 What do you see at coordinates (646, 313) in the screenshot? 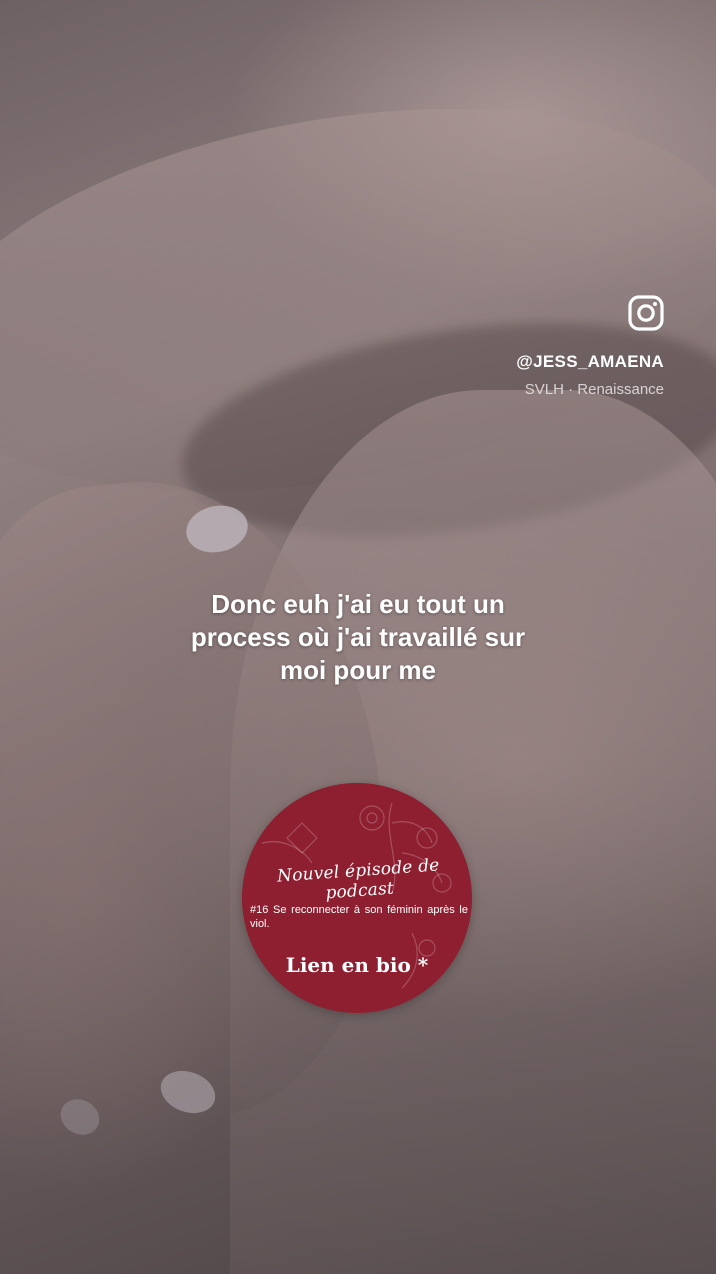
I see `instagram-icon` at bounding box center [646, 313].